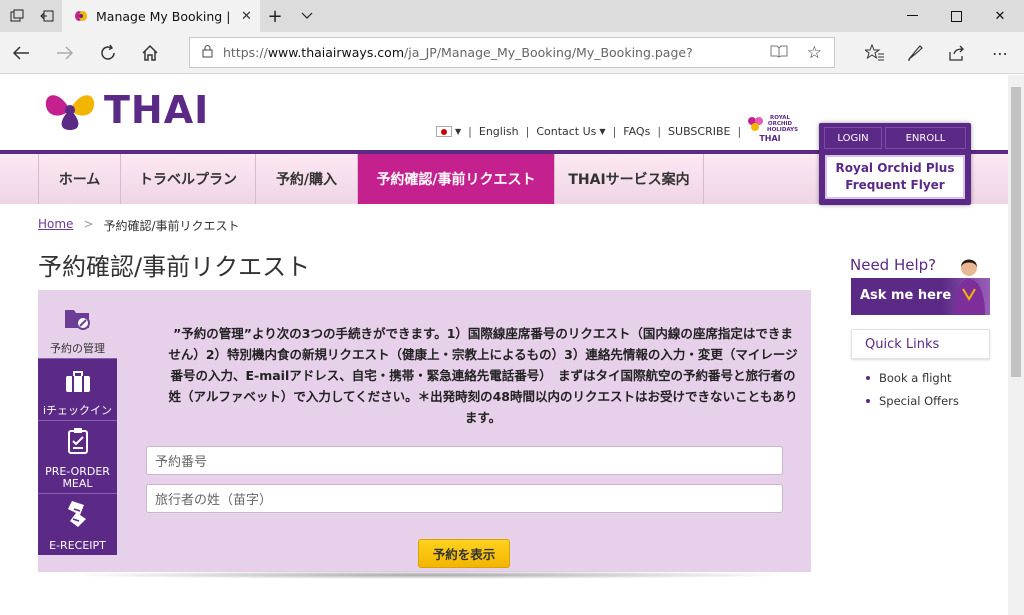 The height and width of the screenshot is (615, 1024). Describe the element at coordinates (163, 16) in the screenshot. I see `tab-title: Manage My Booking | C` at that location.